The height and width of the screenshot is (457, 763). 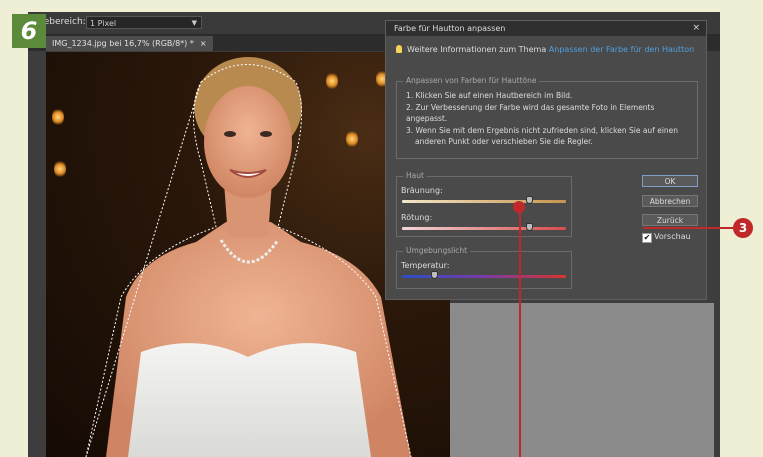 I want to click on temperature-slider-track, so click(x=484, y=276).